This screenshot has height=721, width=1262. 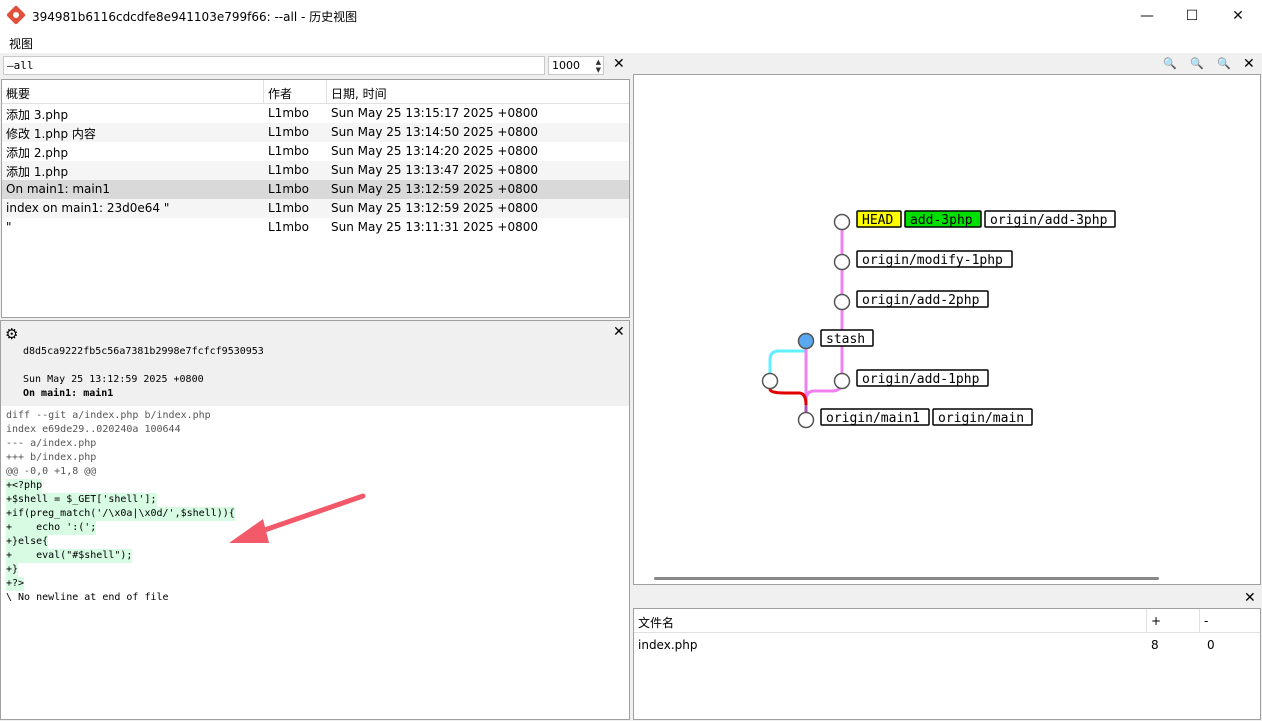 What do you see at coordinates (51, 457) in the screenshot?
I see `diff-line: +++ b/index.php` at bounding box center [51, 457].